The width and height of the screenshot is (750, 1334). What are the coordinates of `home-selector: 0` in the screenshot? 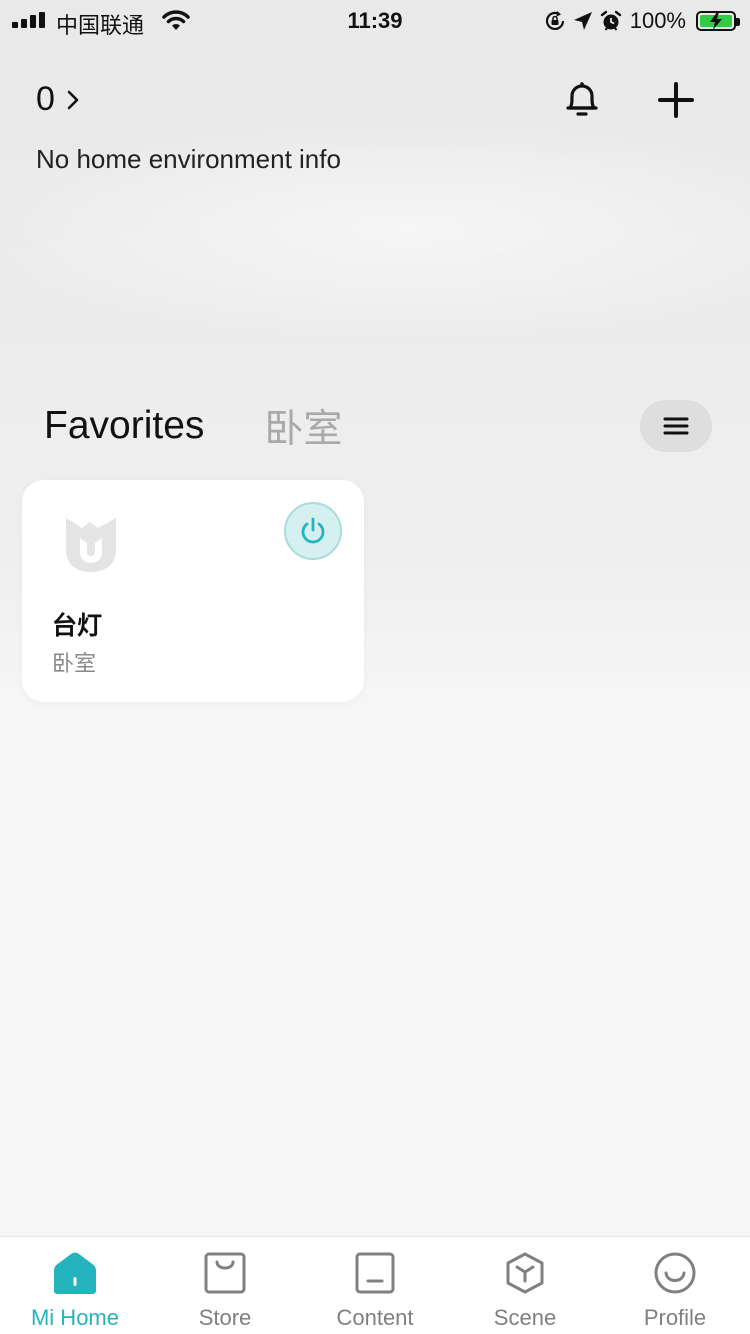 It's located at (59, 99).